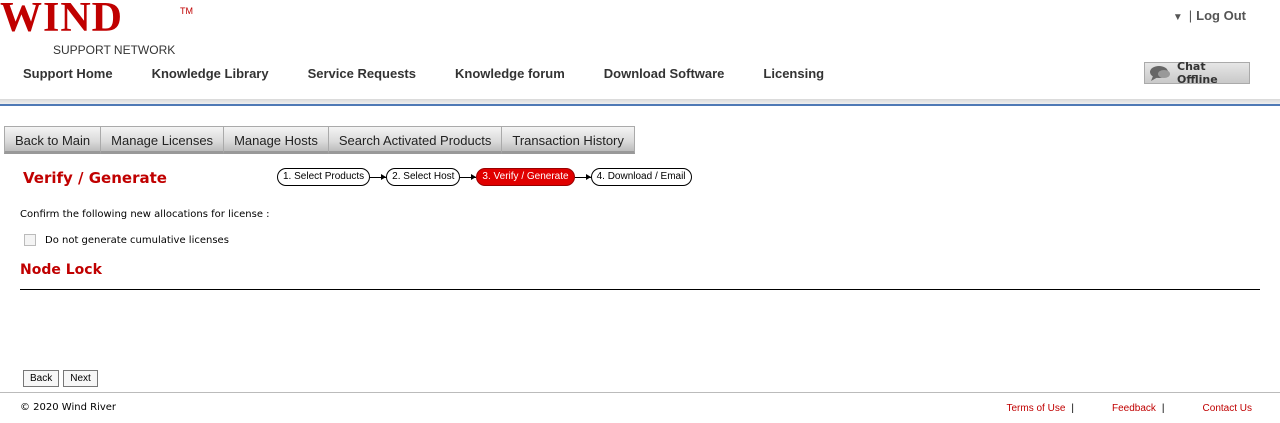  What do you see at coordinates (510, 74) in the screenshot?
I see `nav-knowledge-forum: Knowledge forum` at bounding box center [510, 74].